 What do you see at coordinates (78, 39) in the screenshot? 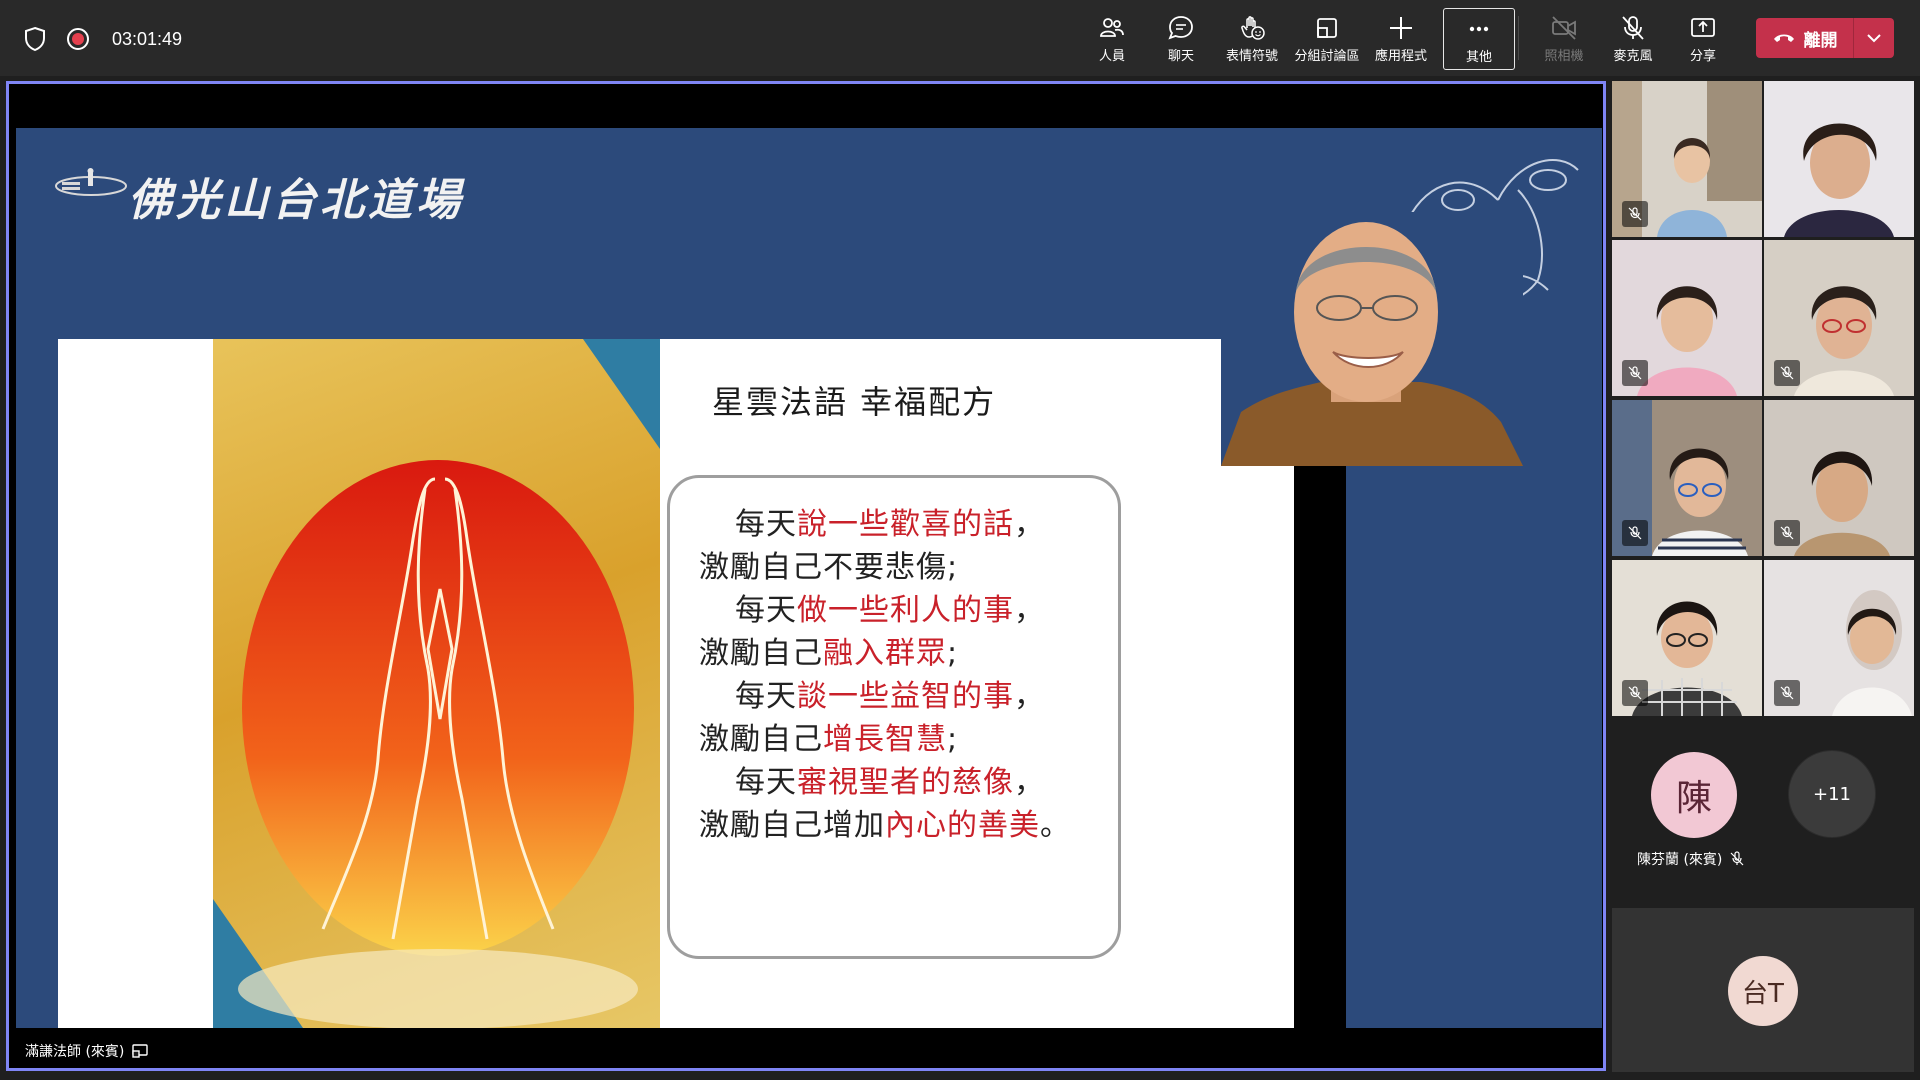
I see `recording-icon` at bounding box center [78, 39].